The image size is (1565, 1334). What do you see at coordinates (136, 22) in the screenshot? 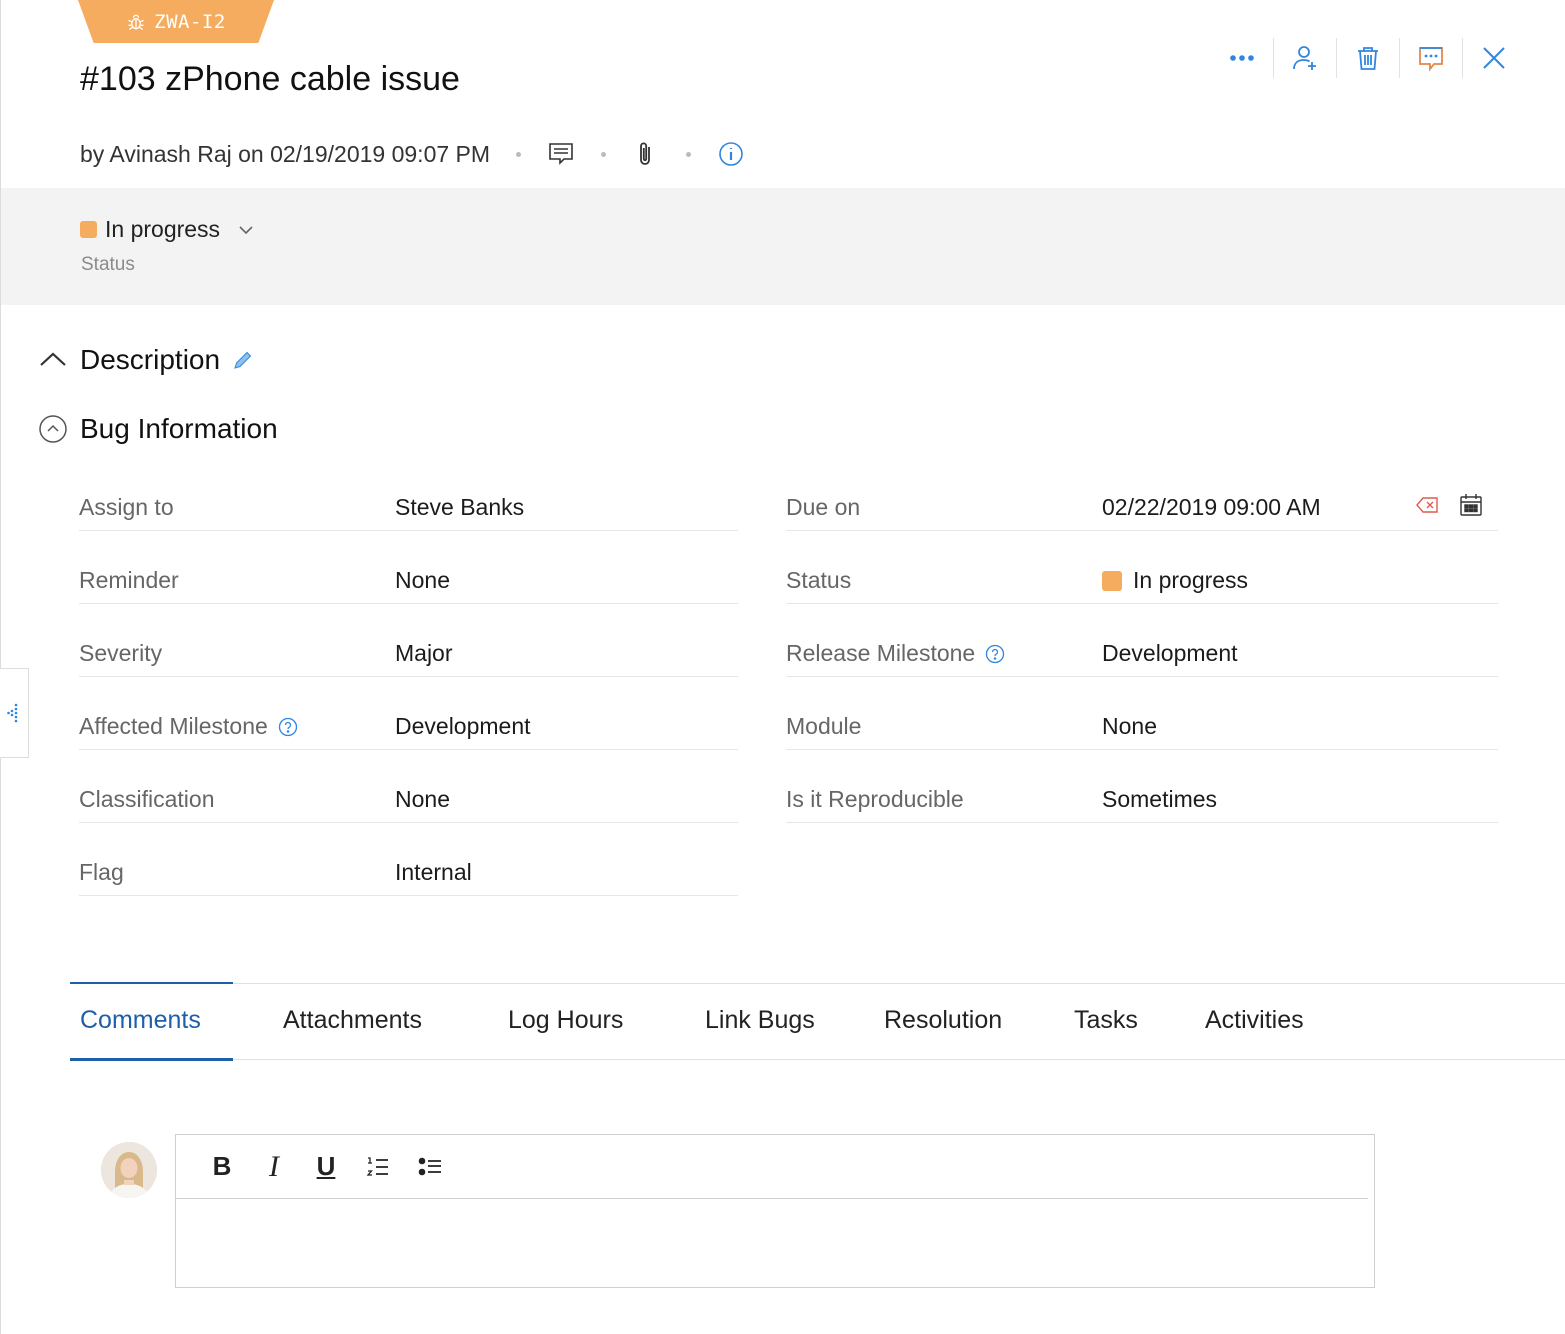
I see `bug-icon` at bounding box center [136, 22].